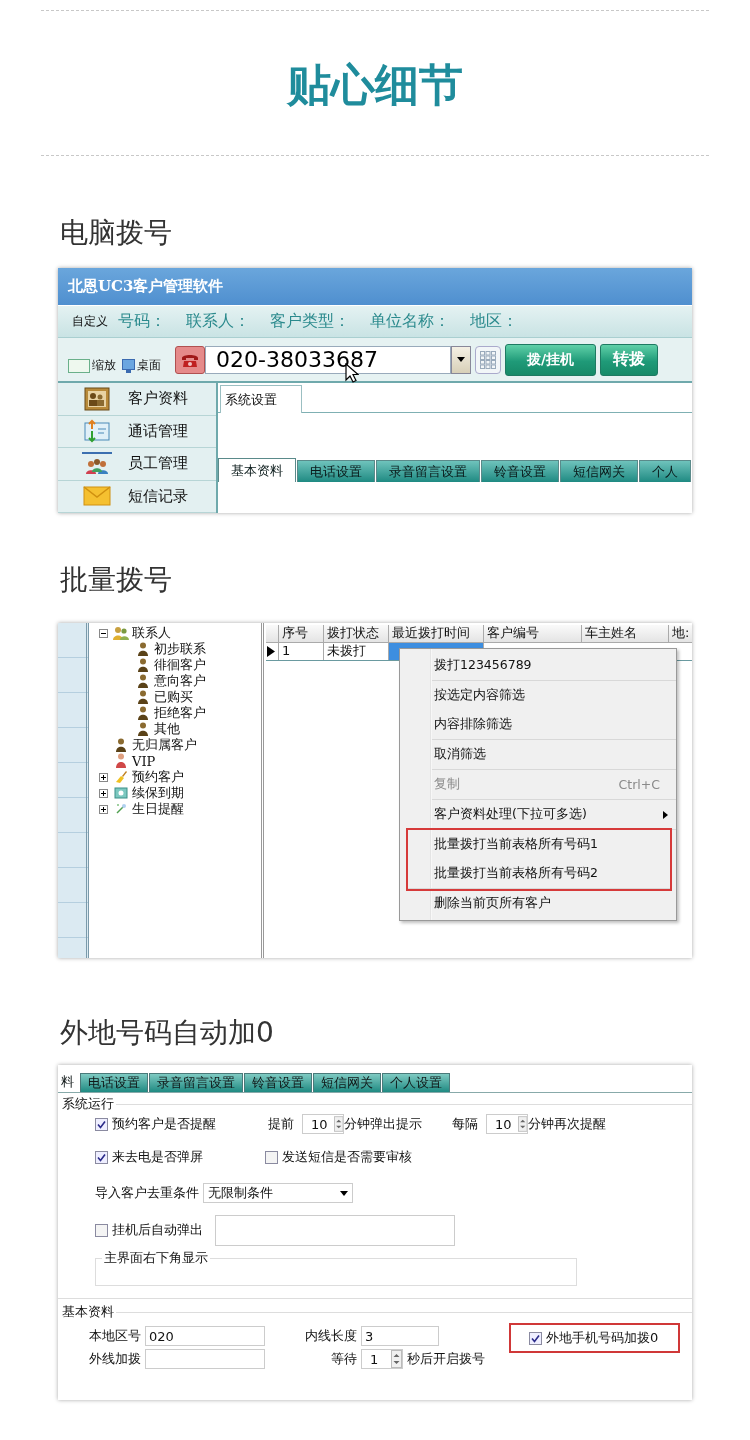  I want to click on group-title: 系统运行, so click(88, 1104).